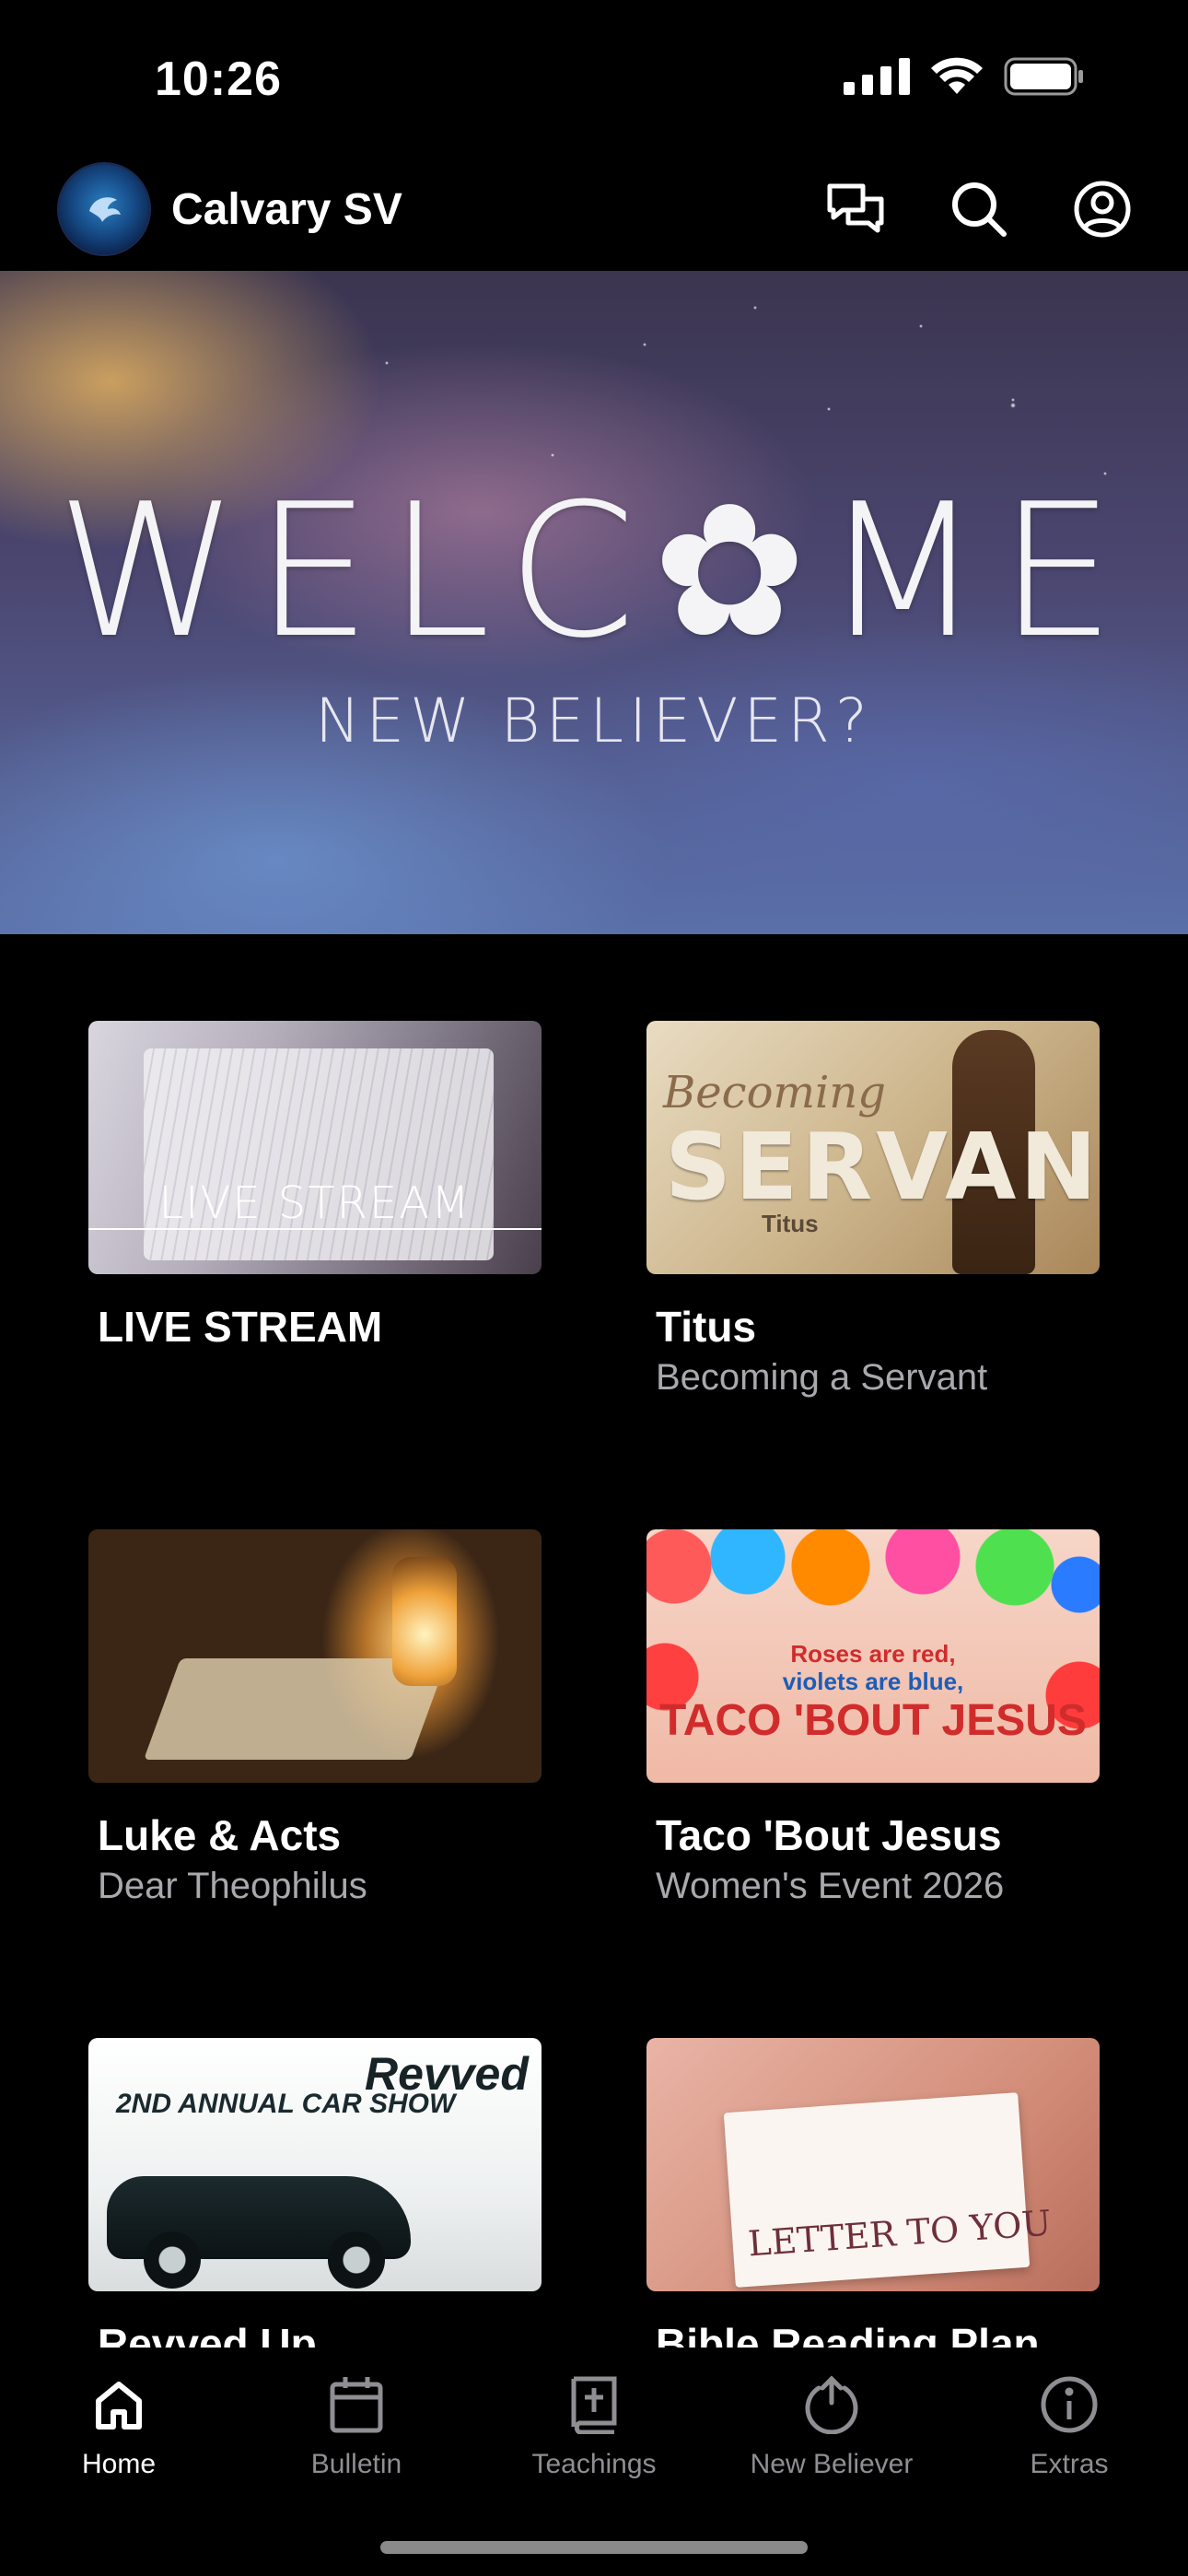  I want to click on card-revved-up: 2ND ANNUAL CAR SHOW Revved Revved Up, so click(315, 2193).